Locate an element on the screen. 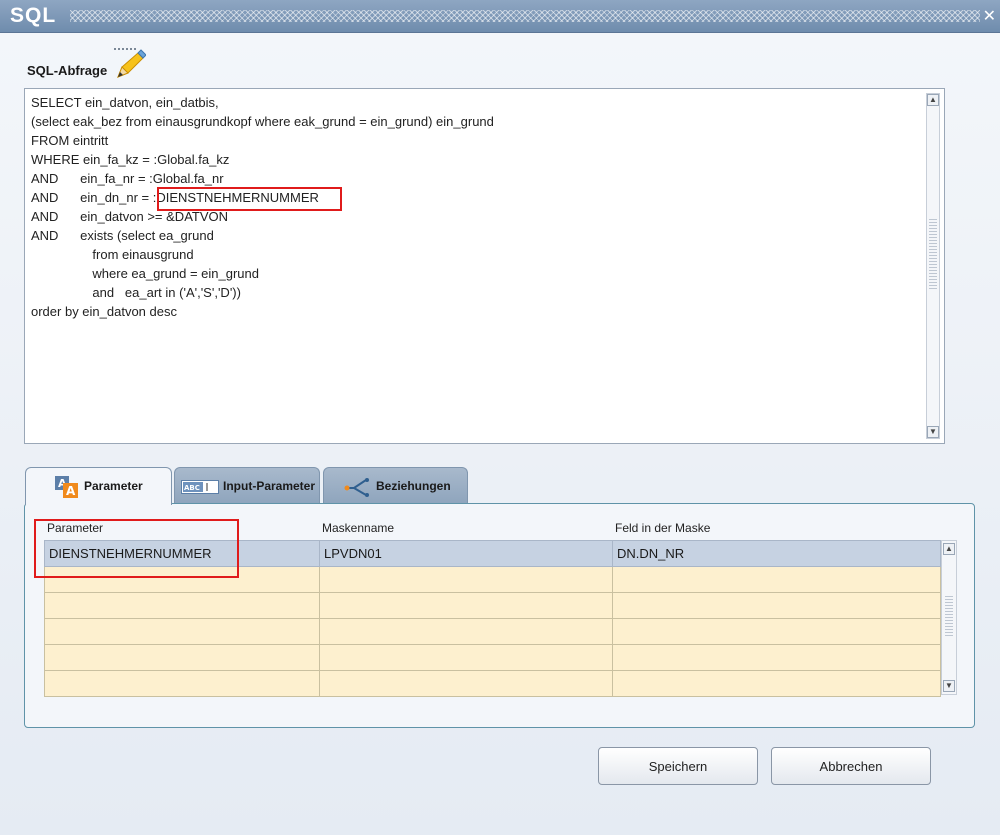 This screenshot has width=1000, height=835. column-header-feld: Feld in der Maske is located at coordinates (663, 528).